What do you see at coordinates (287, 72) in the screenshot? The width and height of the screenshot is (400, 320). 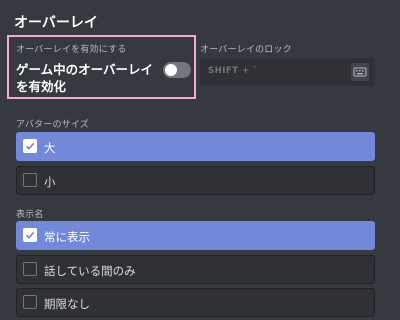 I see `overlay-lock-keybind: SHIFT + `` at bounding box center [287, 72].